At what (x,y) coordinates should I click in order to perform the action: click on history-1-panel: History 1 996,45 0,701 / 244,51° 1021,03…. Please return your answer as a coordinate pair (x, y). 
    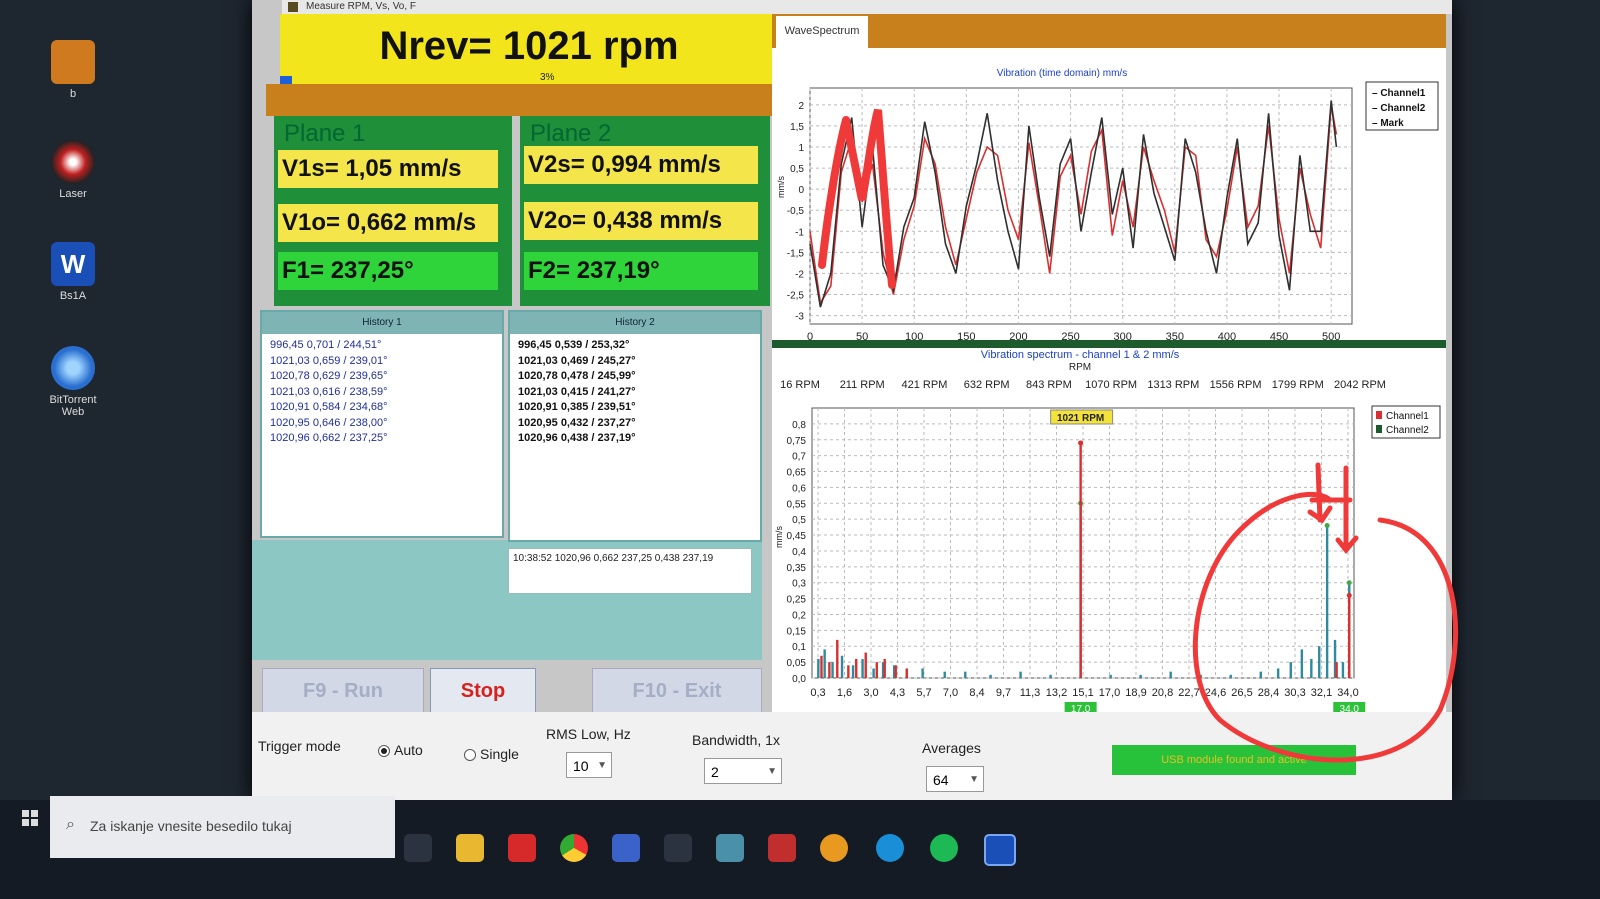
    Looking at the image, I should click on (382, 424).